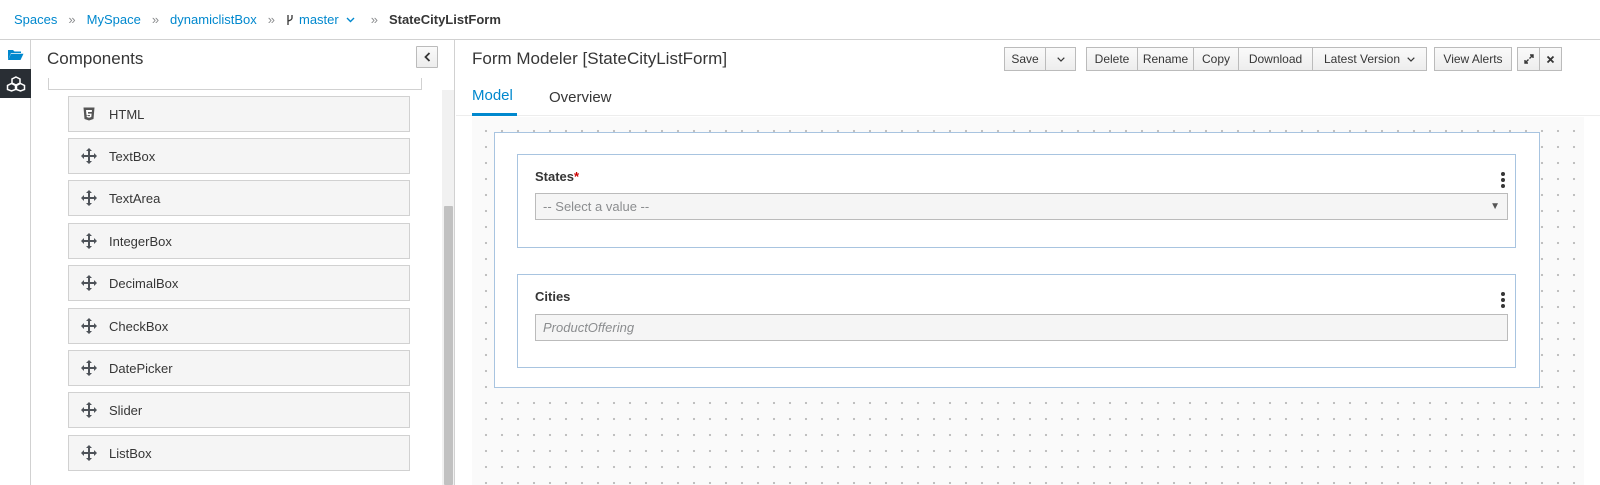  Describe the element at coordinates (1028, 97) in the screenshot. I see `editor-tabs: Model Overview` at that location.